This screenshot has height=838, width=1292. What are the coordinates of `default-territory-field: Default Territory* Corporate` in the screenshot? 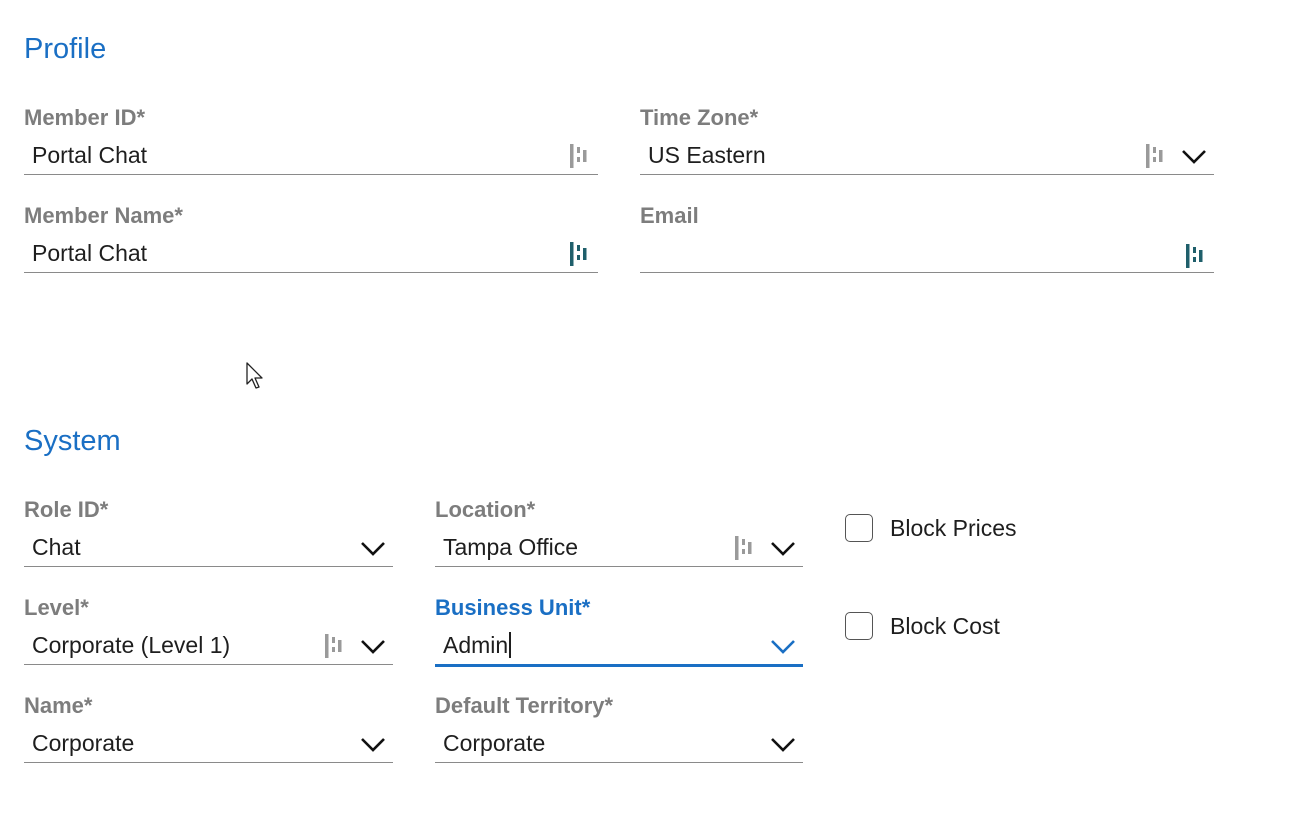 It's located at (619, 728).